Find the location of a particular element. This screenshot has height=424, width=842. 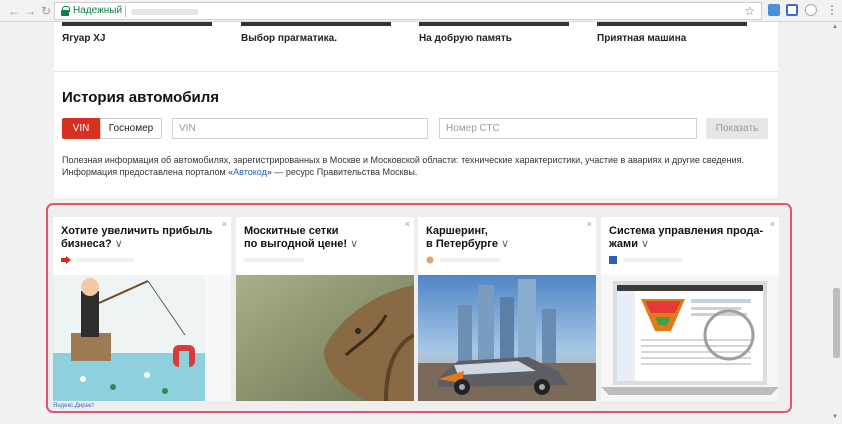

car-review-title: Приятная машина is located at coordinates (641, 38).